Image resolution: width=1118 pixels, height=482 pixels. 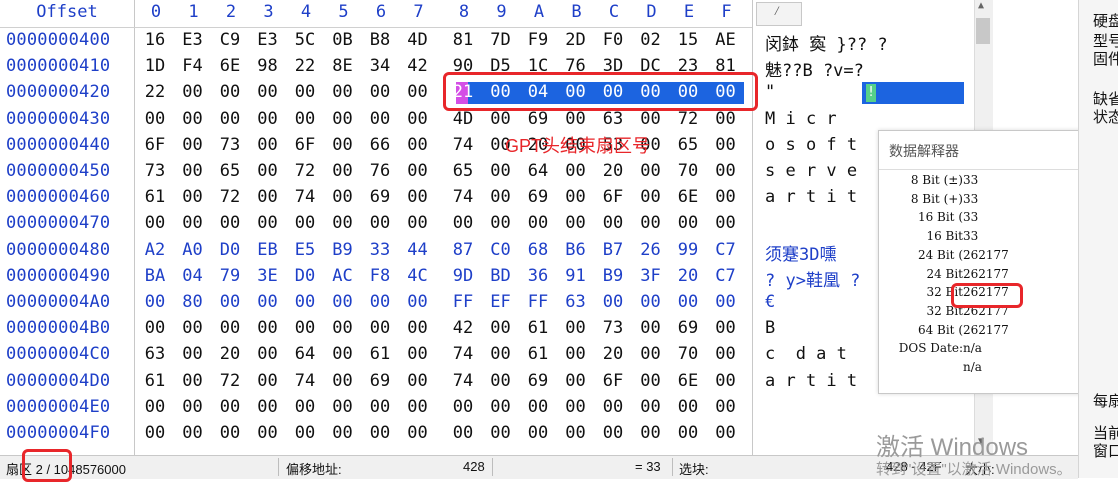 I want to click on hex-byte: EF, so click(x=501, y=302).